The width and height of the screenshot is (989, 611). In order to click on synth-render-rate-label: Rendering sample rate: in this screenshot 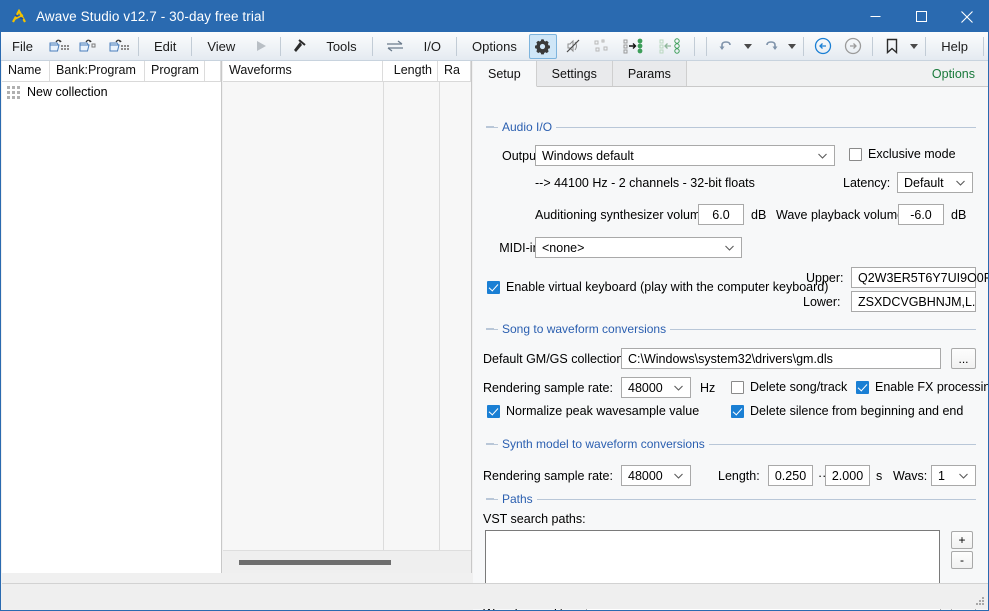, I will do `click(548, 476)`.